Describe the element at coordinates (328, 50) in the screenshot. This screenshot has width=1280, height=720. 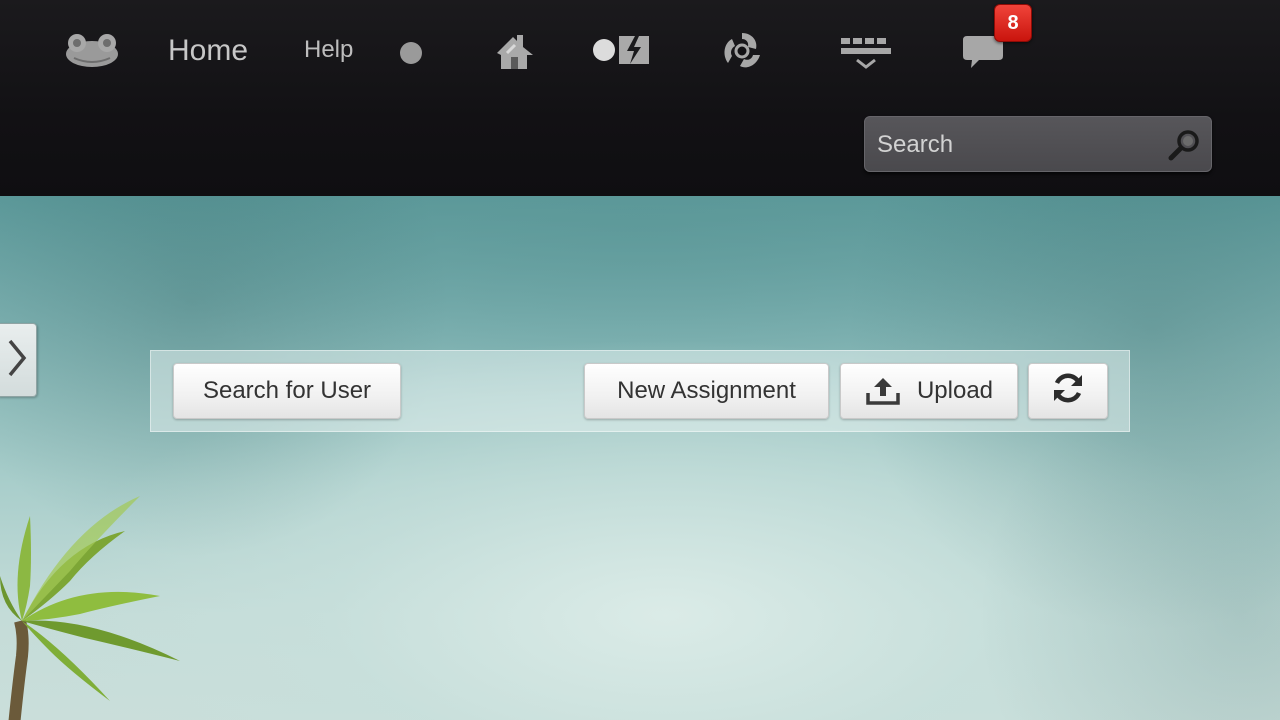
I see `nav-help-link: Help` at that location.